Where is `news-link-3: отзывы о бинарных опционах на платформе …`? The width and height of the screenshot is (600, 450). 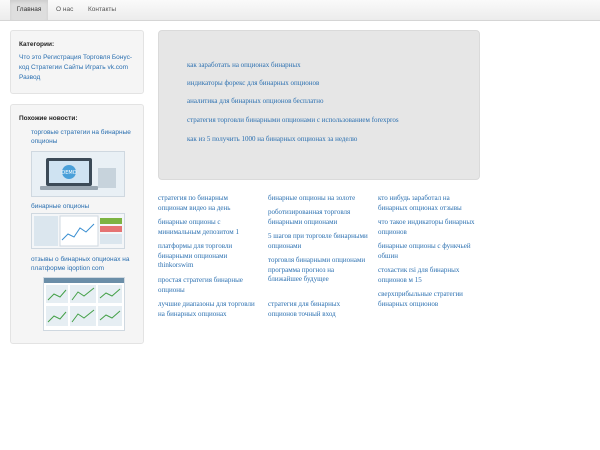 news-link-3: отзывы о бинарных опционах на платформе … is located at coordinates (85, 264).